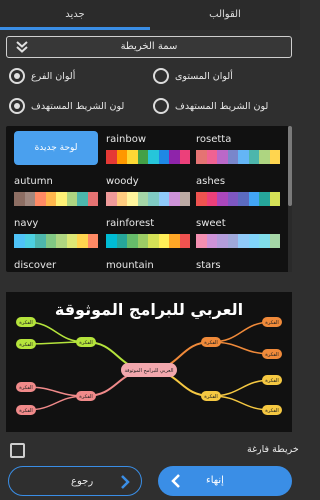 The height and width of the screenshot is (500, 320). Describe the element at coordinates (125, 482) in the screenshot. I see `chevron-right-icon` at that location.